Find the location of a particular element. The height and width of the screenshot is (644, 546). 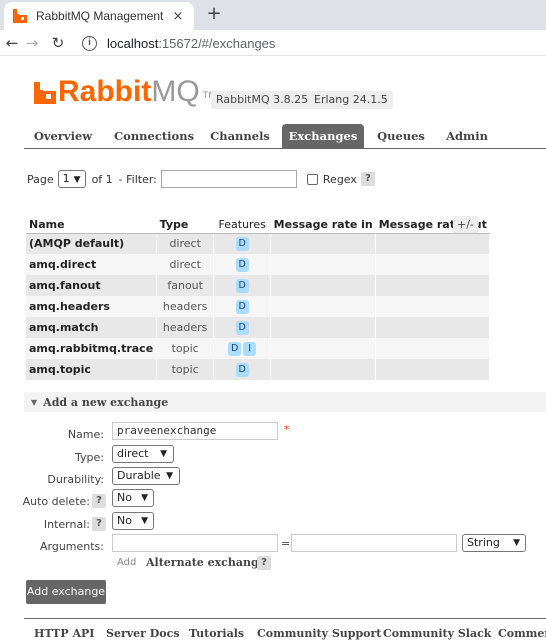

name-input: praveenexchange is located at coordinates (195, 431).